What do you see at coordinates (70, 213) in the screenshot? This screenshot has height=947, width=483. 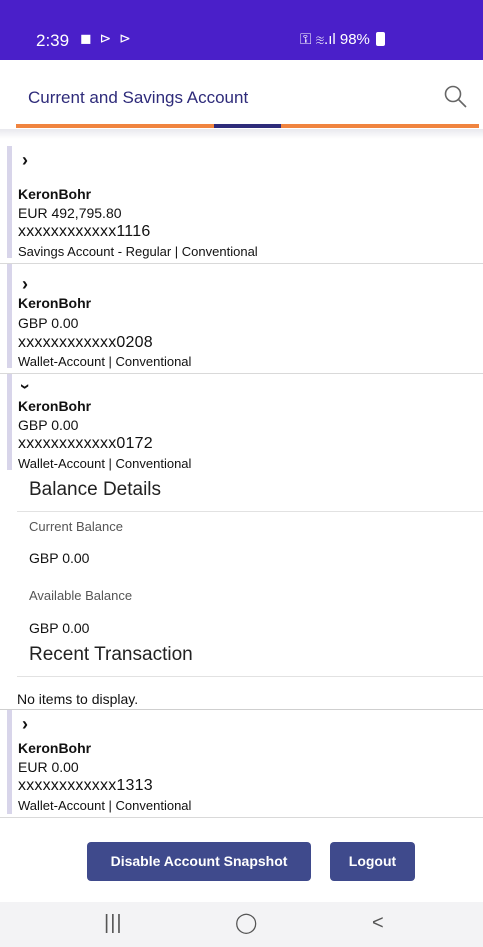 I see `account-balance: EUR 492,795.80` at bounding box center [70, 213].